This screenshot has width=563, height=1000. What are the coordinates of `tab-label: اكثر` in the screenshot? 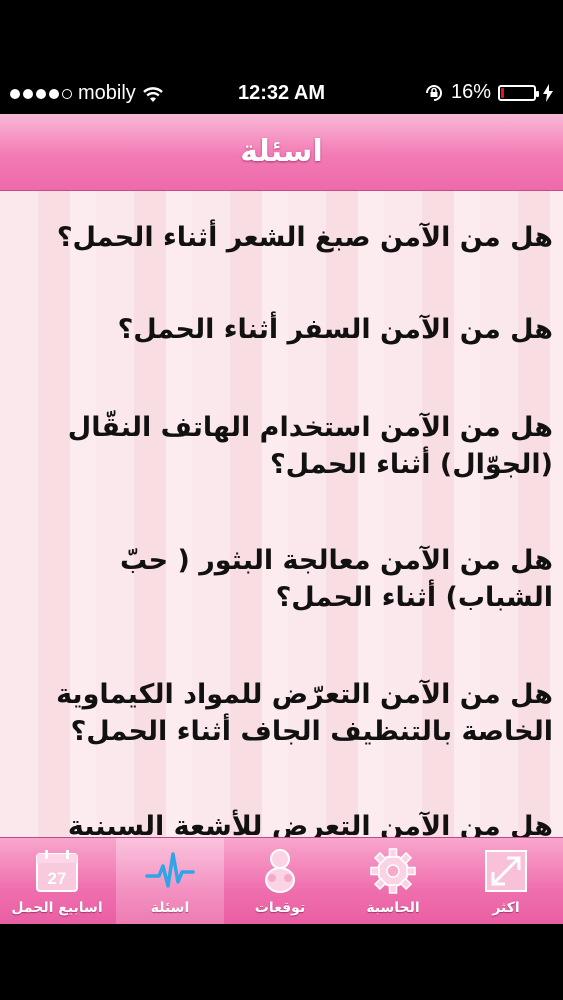 It's located at (506, 908).